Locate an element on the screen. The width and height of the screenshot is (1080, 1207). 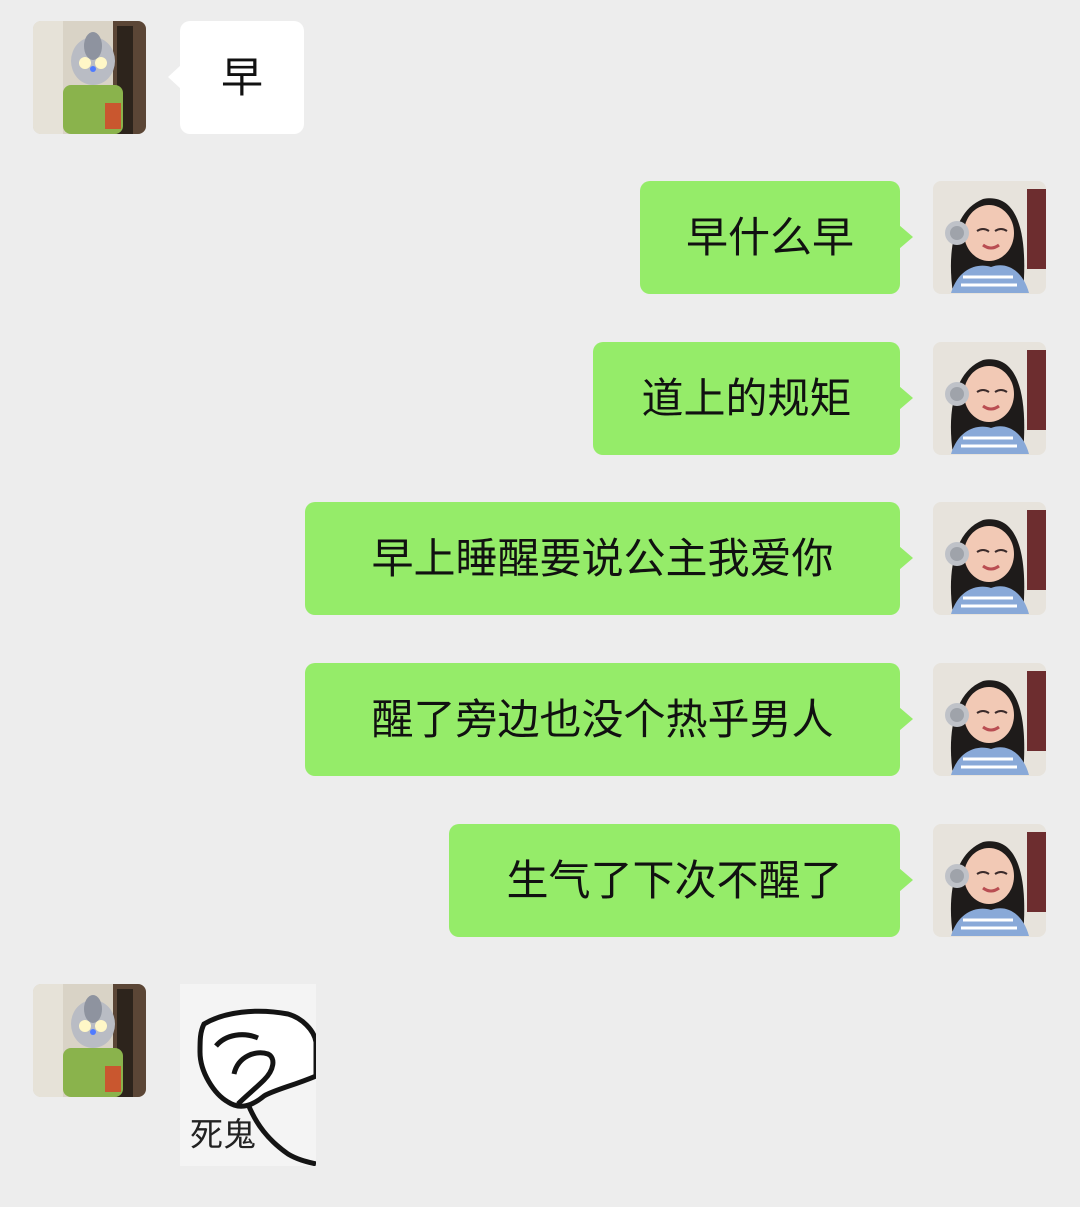
message-text: 早上睡醒要说公主我爱你 is located at coordinates (602, 558).